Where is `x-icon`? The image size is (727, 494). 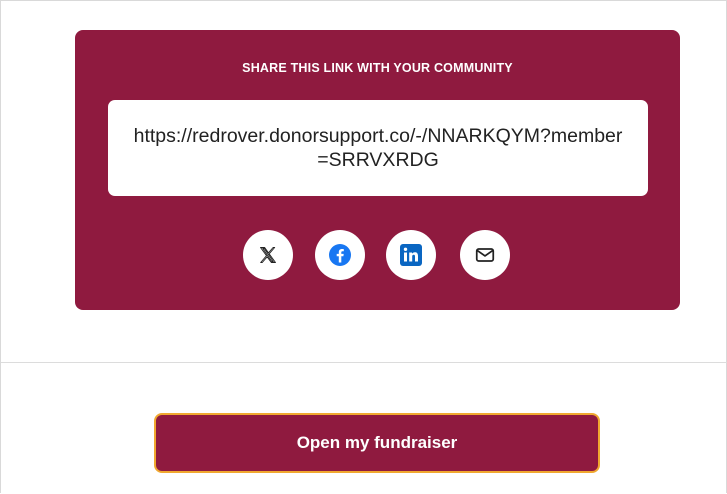 x-icon is located at coordinates (268, 255).